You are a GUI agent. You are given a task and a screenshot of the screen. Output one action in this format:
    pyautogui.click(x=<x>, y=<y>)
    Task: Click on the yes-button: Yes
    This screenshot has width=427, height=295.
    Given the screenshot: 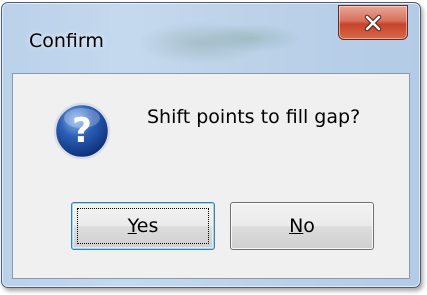 What is the action you would take?
    pyautogui.click(x=143, y=226)
    